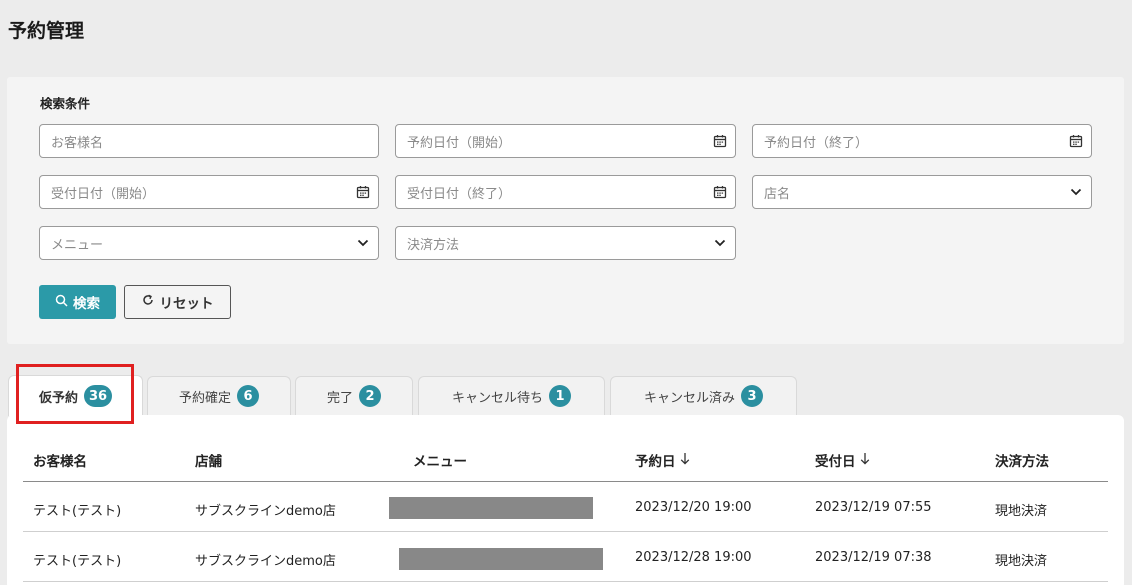 The width and height of the screenshot is (1132, 585). I want to click on column-header-reserve-date: 予約日, so click(662, 460).